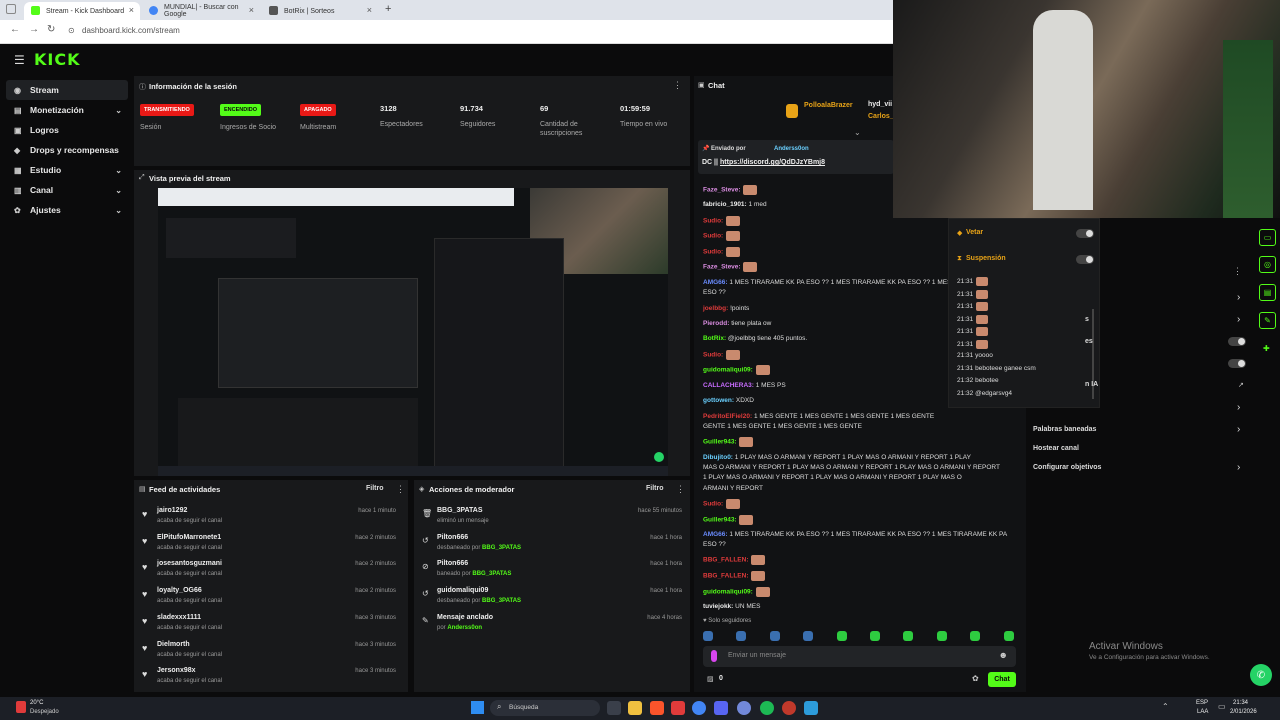  Describe the element at coordinates (718, 400) in the screenshot. I see `chat-username: gottowen:` at that location.